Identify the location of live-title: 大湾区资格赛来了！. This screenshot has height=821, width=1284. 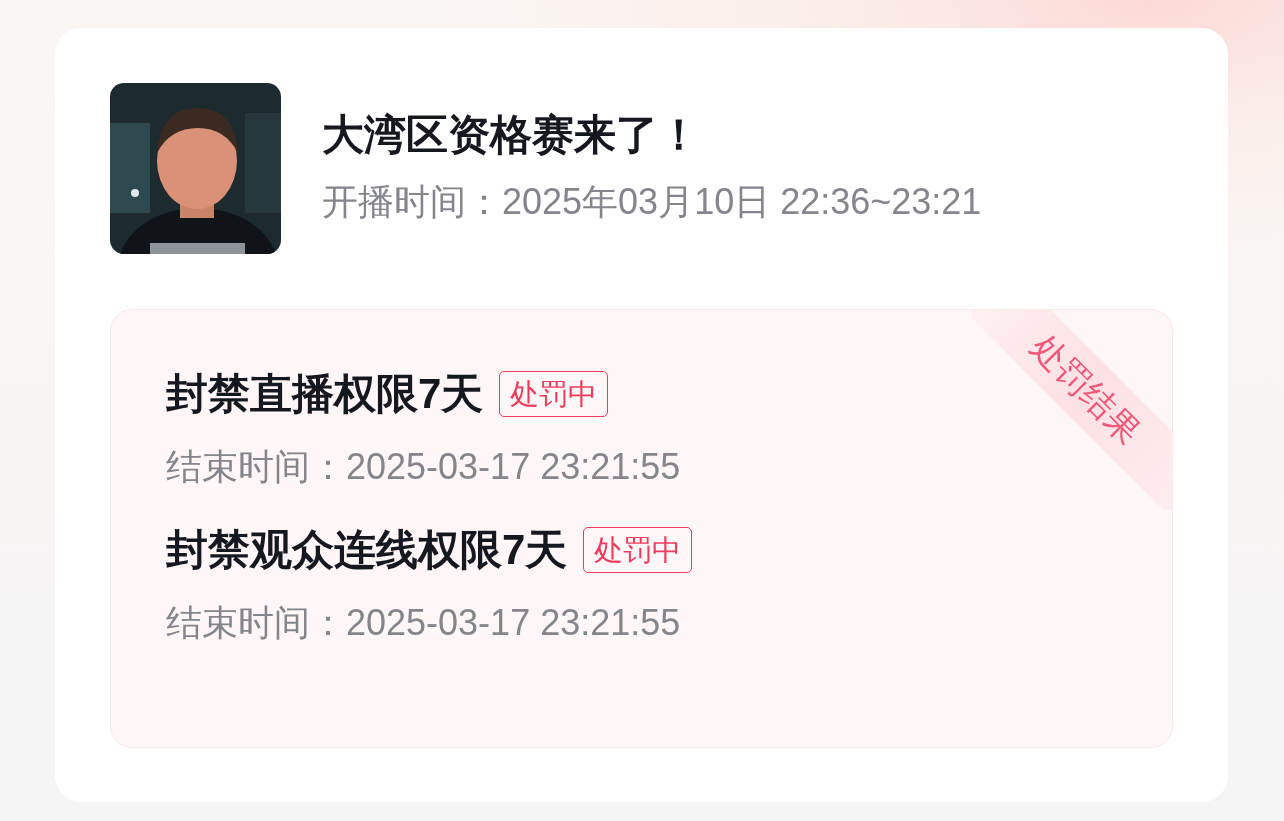
(511, 135).